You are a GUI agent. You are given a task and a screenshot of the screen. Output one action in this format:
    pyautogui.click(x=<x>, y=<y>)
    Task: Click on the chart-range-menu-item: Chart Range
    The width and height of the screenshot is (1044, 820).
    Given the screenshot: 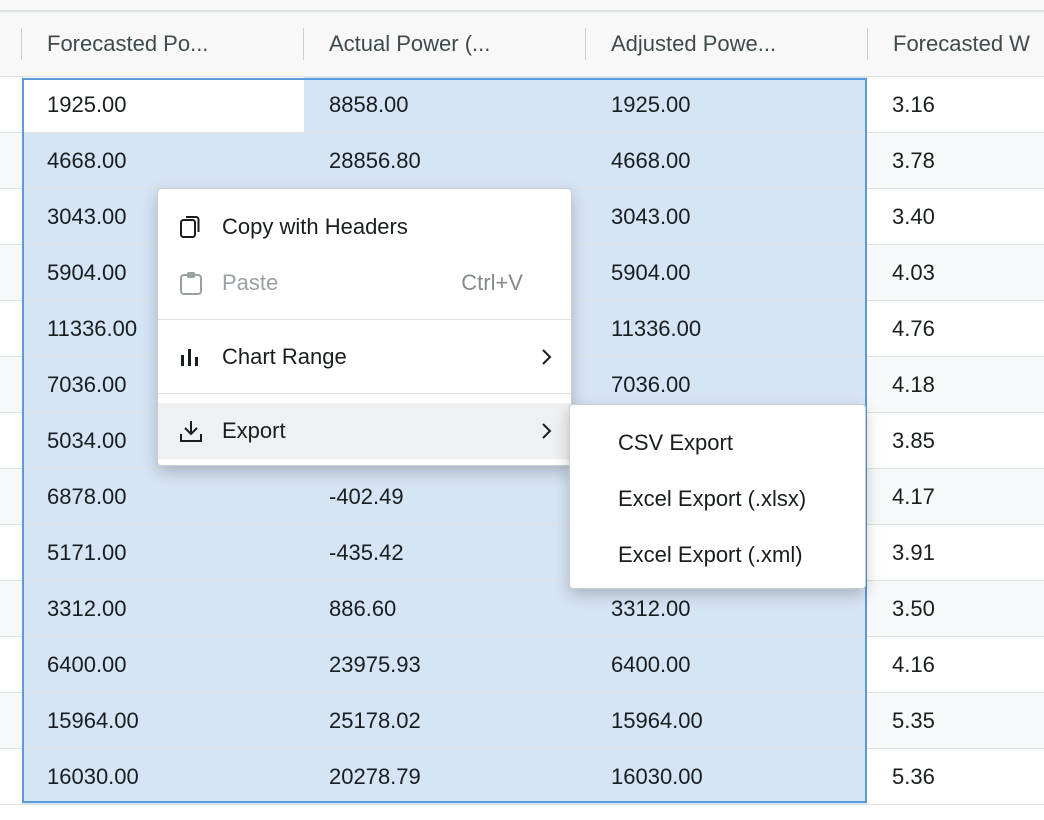 What is the action you would take?
    pyautogui.click(x=364, y=357)
    